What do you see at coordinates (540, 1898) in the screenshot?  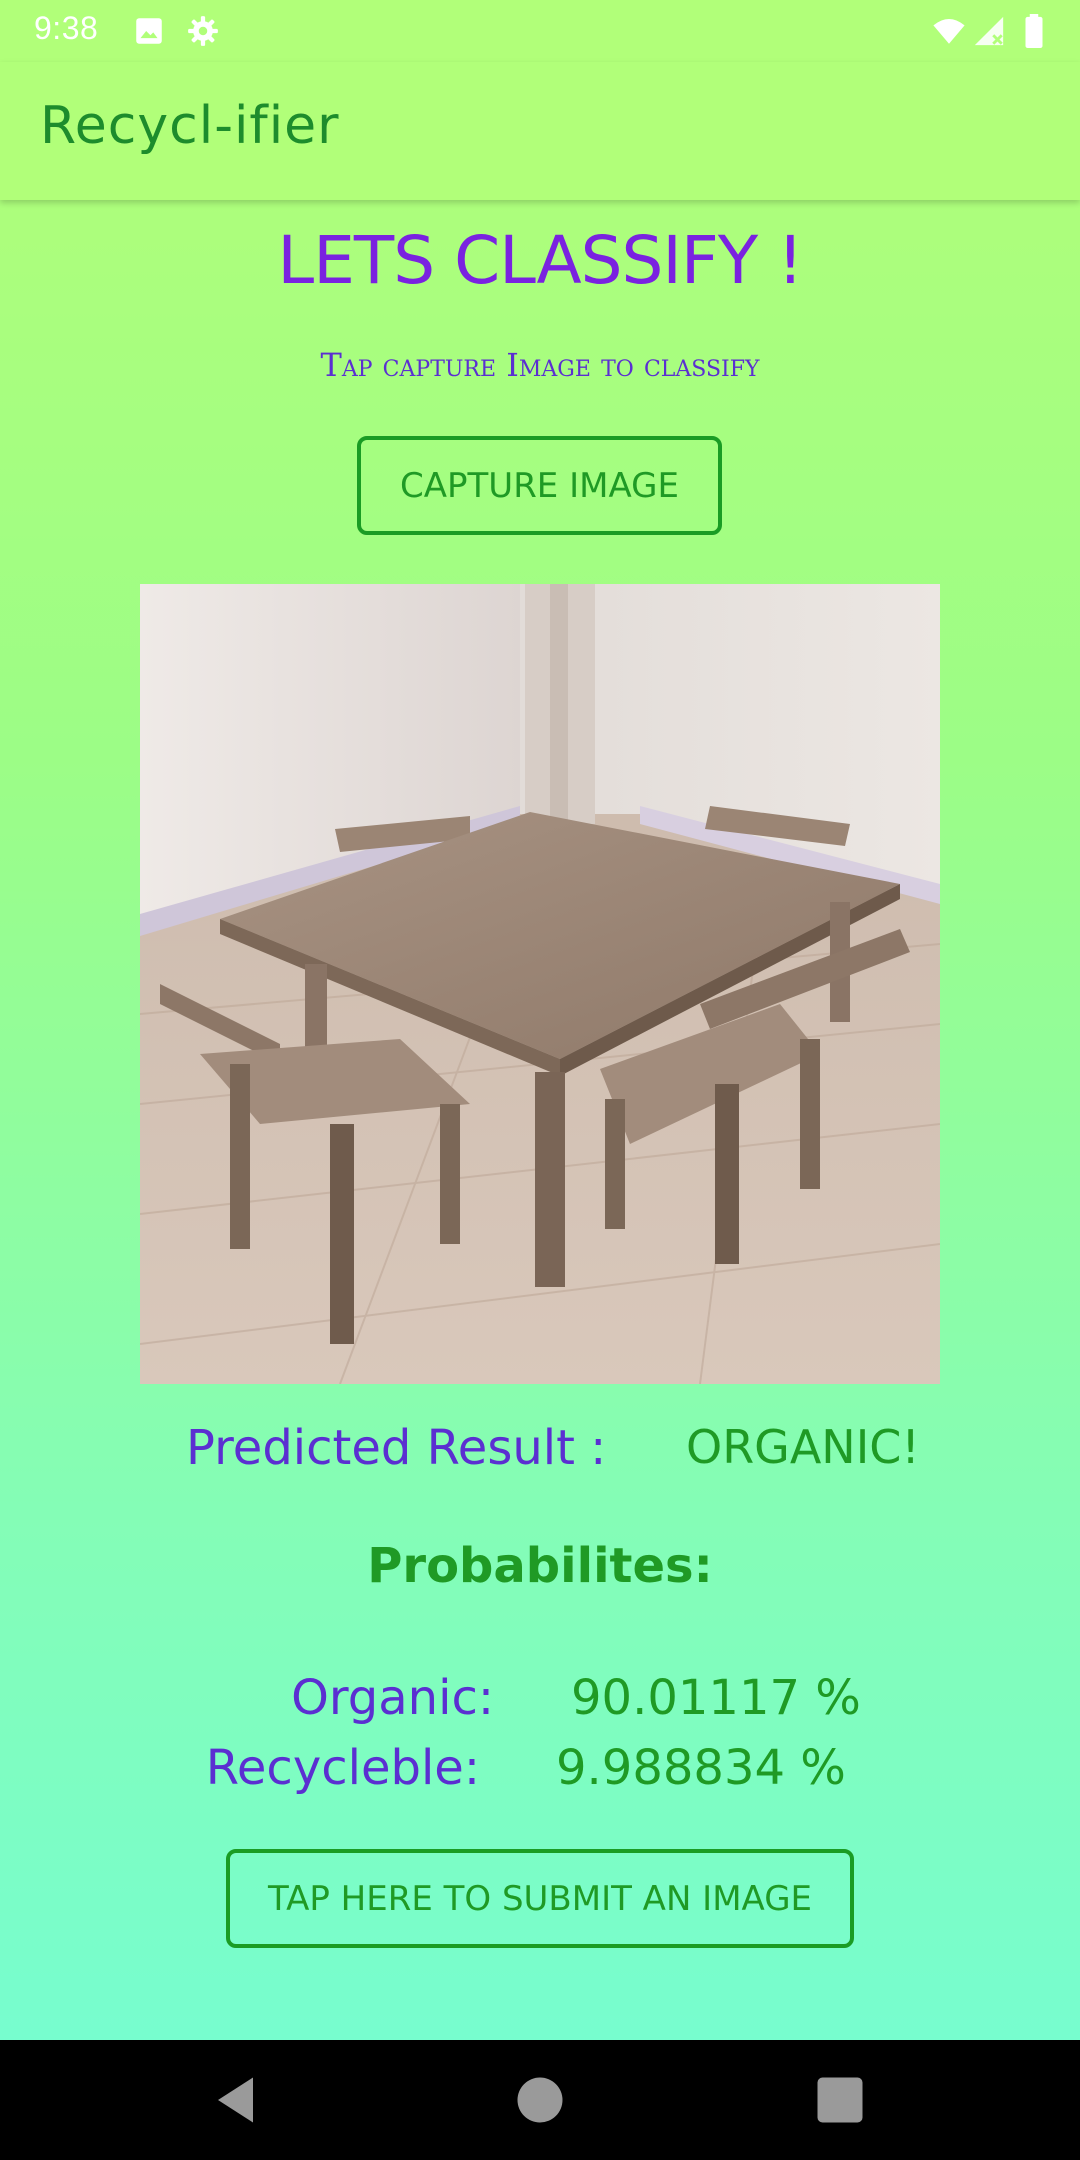 I see `submit-image-button: TAP HERE TO SUBMIT AN IMAGE` at bounding box center [540, 1898].